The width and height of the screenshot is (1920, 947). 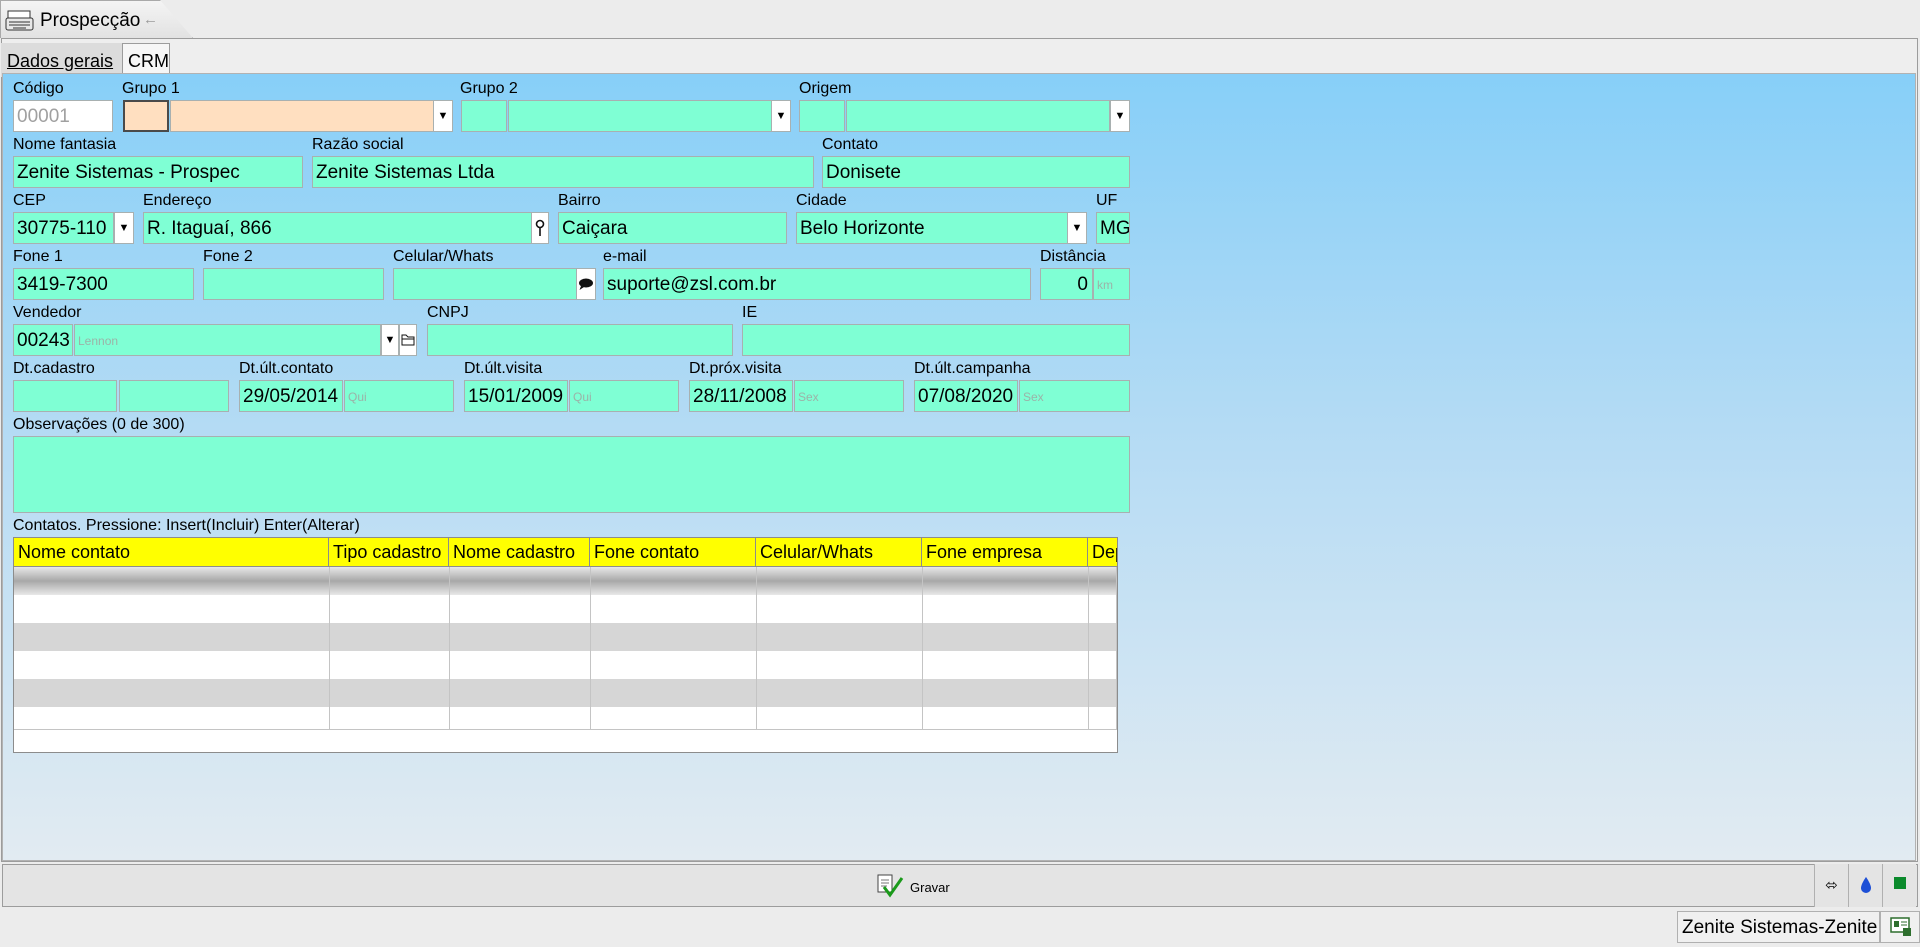 I want to click on save-button: Gravar, so click(x=913, y=887).